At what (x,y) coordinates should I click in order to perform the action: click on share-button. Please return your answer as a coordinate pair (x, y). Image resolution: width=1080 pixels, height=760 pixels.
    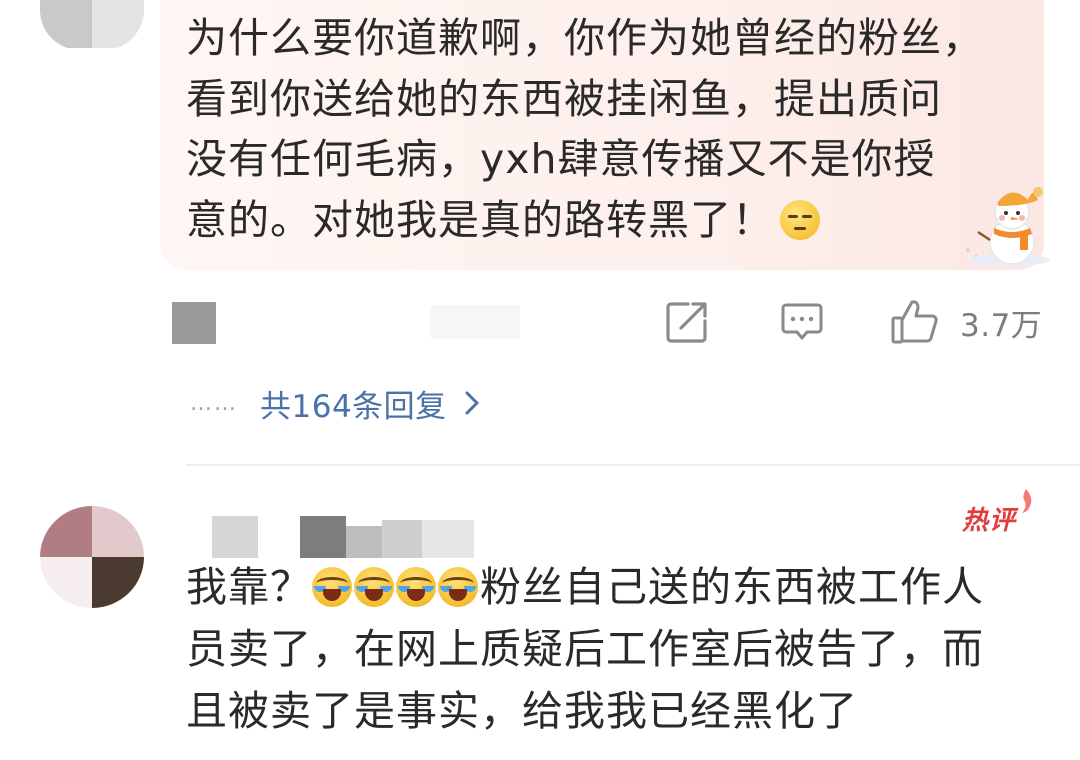
    Looking at the image, I should click on (687, 322).